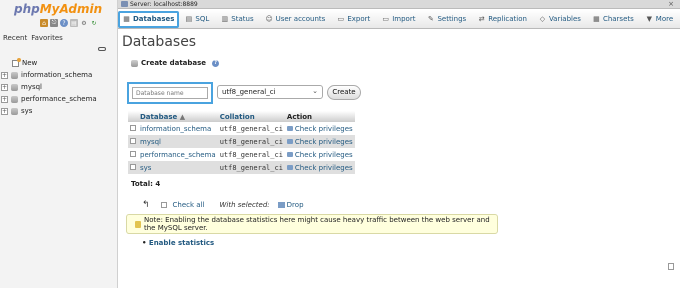 The image size is (680, 288). I want to click on docs-icon: ▤, so click(74, 23).